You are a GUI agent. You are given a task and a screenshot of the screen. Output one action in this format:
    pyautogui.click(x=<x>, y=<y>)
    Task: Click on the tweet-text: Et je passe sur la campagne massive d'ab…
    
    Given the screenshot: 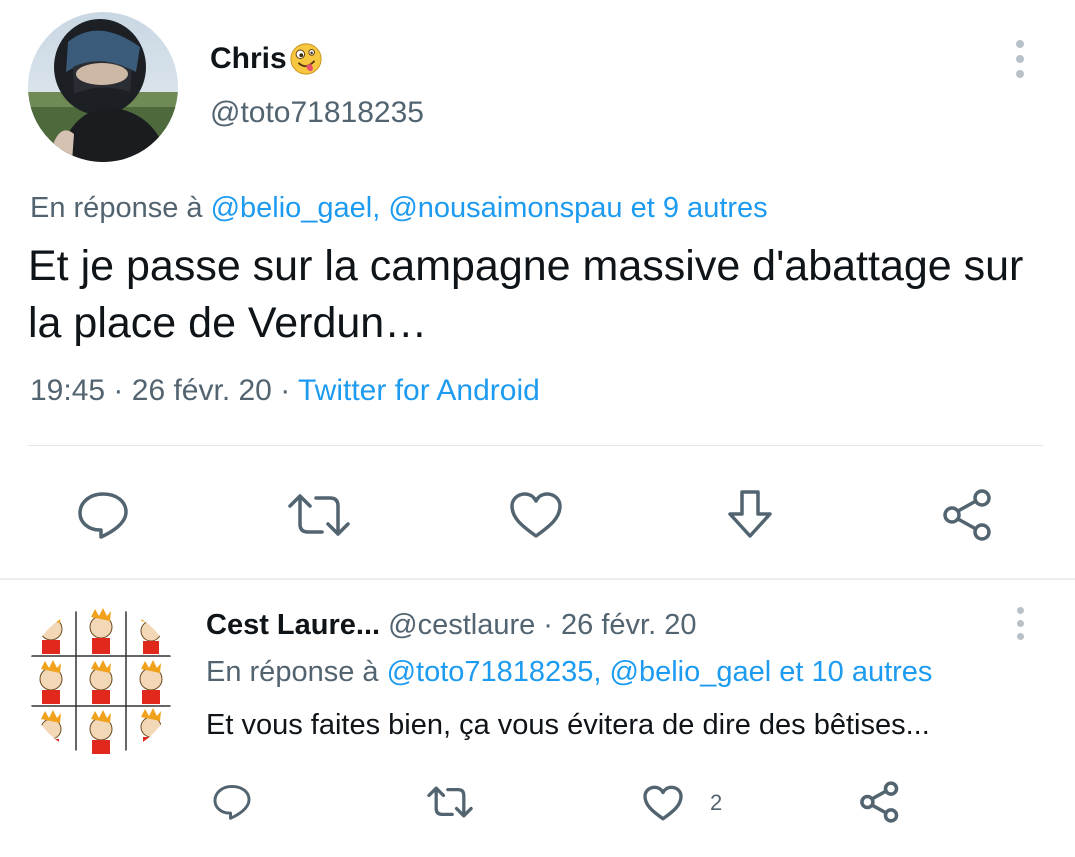 What is the action you would take?
    pyautogui.click(x=526, y=294)
    